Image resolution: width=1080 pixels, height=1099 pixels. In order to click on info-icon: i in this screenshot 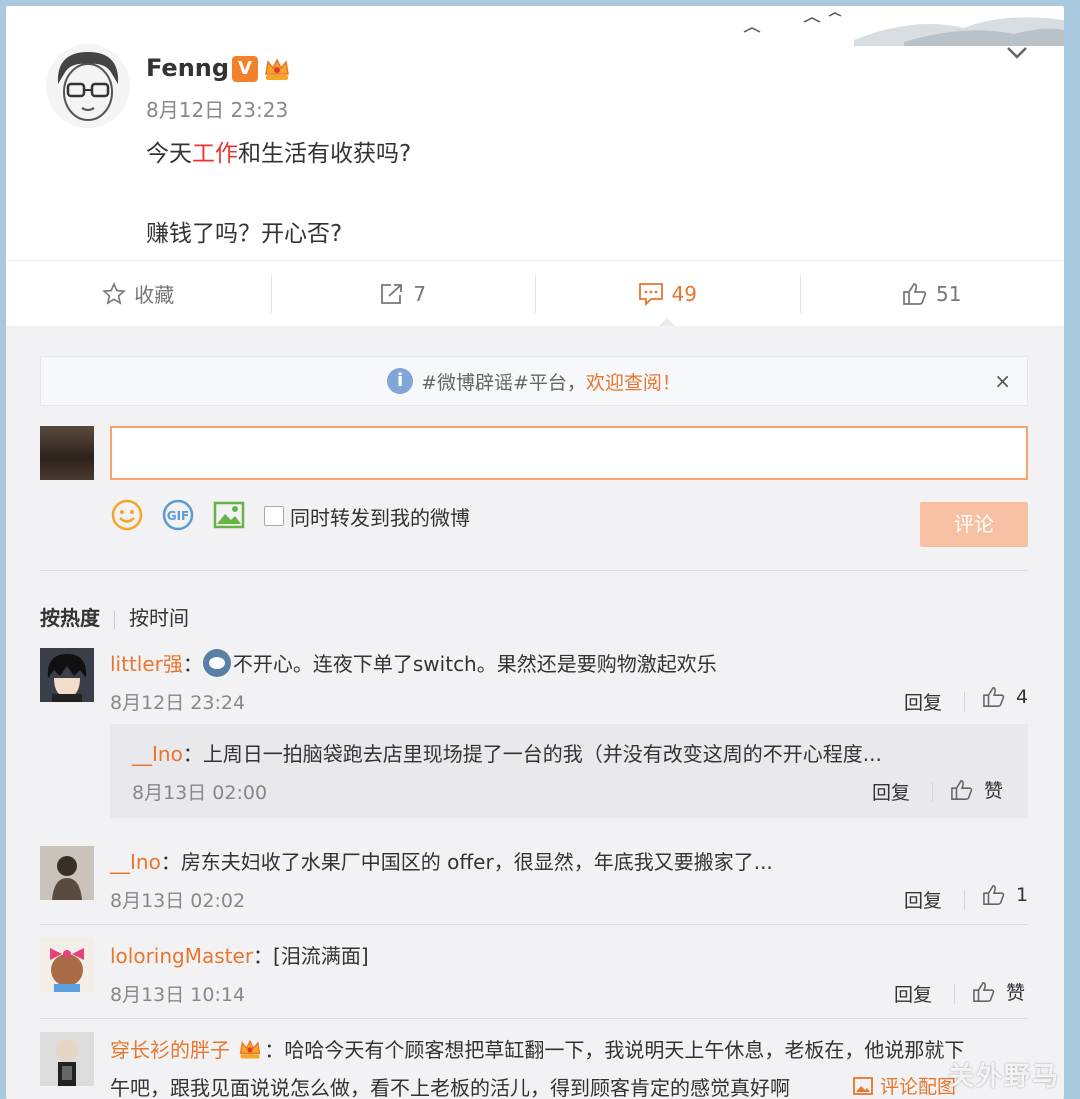, I will do `click(400, 381)`.